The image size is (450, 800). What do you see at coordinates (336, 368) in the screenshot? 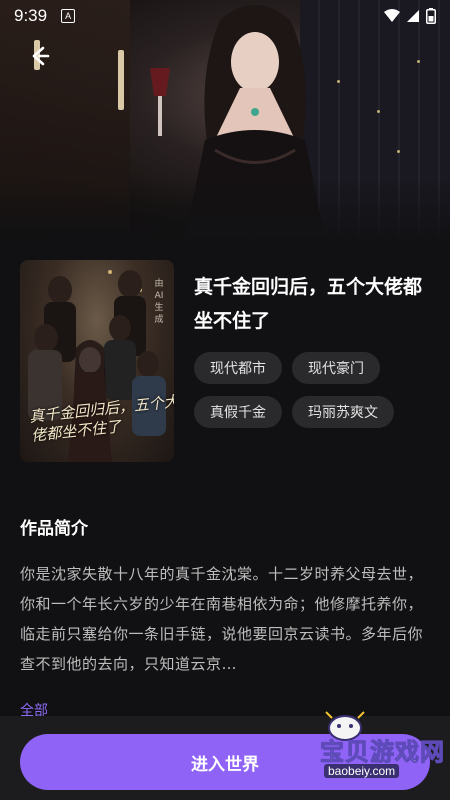
I see `tag-item: 现代豪门` at bounding box center [336, 368].